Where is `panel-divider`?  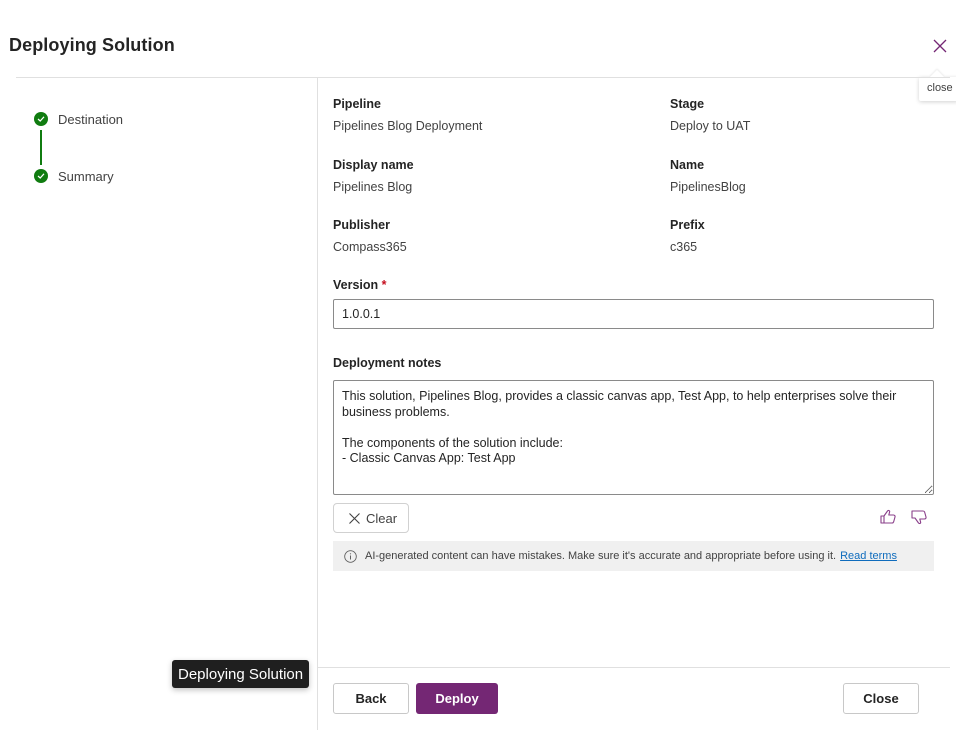
panel-divider is located at coordinates (317, 404).